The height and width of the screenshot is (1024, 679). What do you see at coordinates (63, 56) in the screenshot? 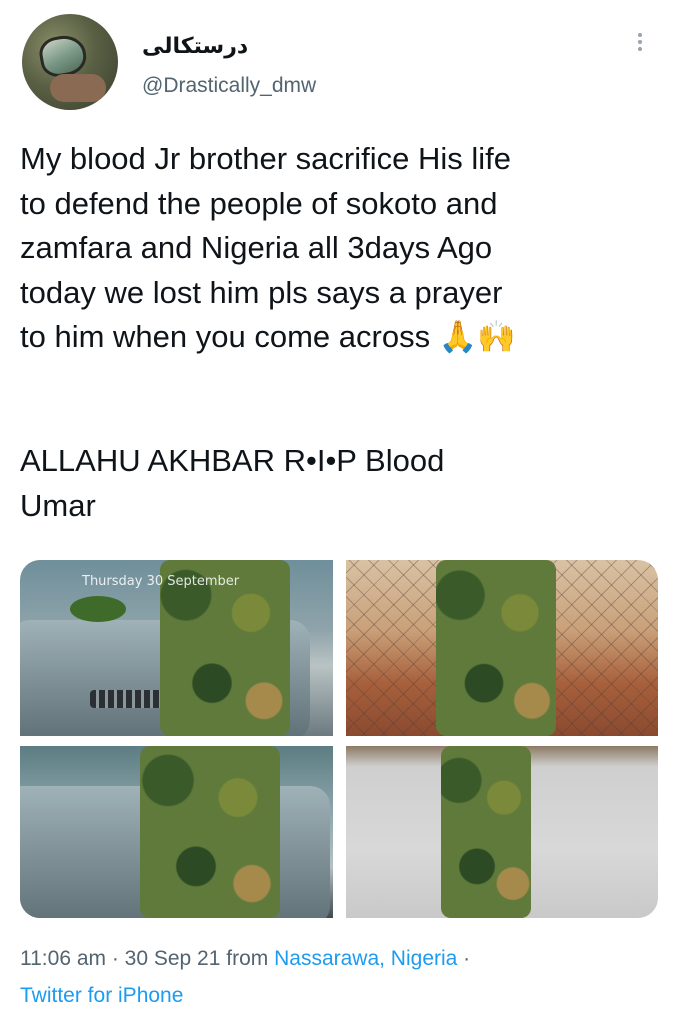
I see `avatar-image` at bounding box center [63, 56].